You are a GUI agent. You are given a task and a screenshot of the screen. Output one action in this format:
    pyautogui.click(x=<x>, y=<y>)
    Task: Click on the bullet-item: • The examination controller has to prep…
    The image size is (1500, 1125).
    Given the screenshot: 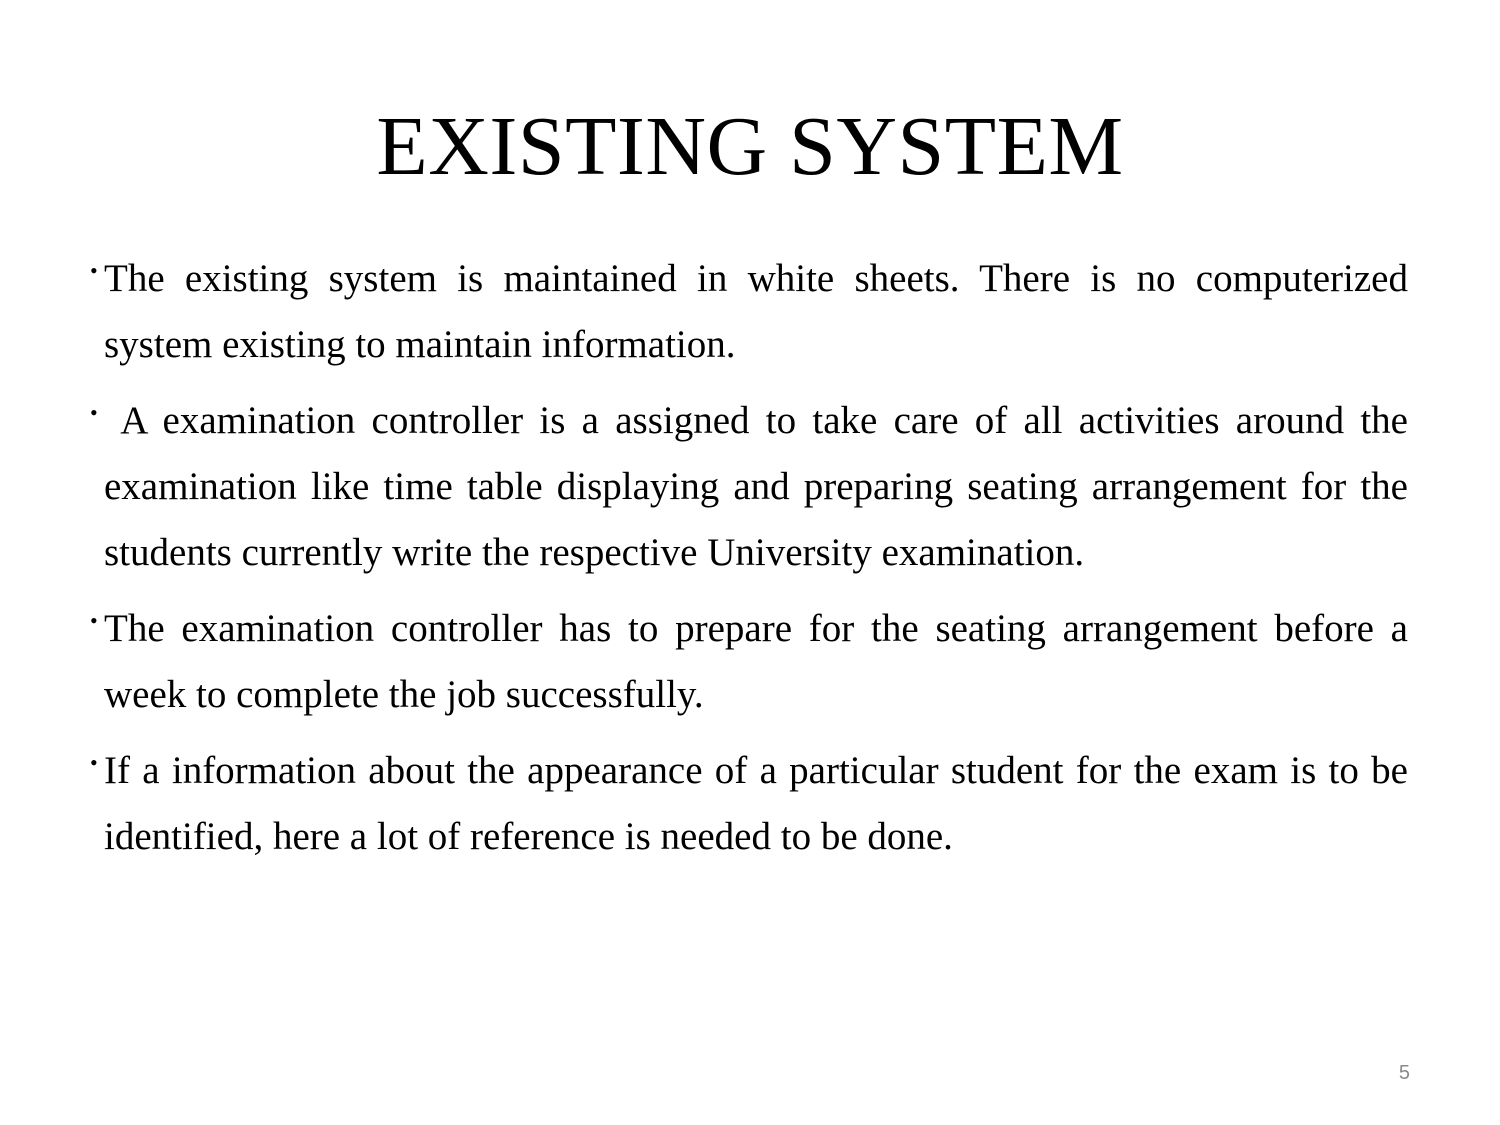 What is the action you would take?
    pyautogui.click(x=748, y=662)
    